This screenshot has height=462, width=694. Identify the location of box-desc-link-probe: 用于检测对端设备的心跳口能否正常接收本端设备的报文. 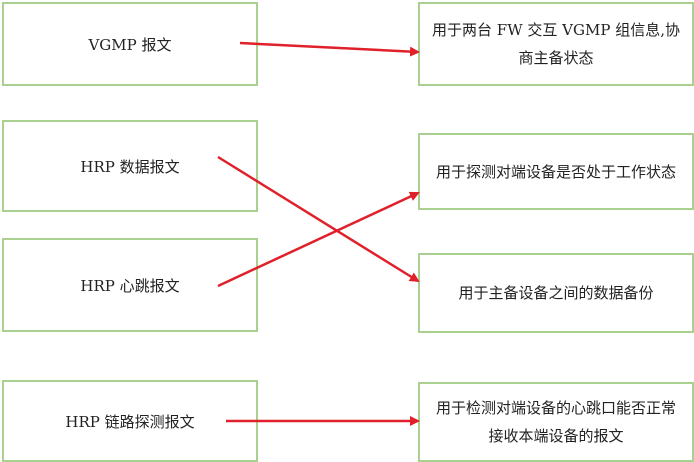
(556, 422).